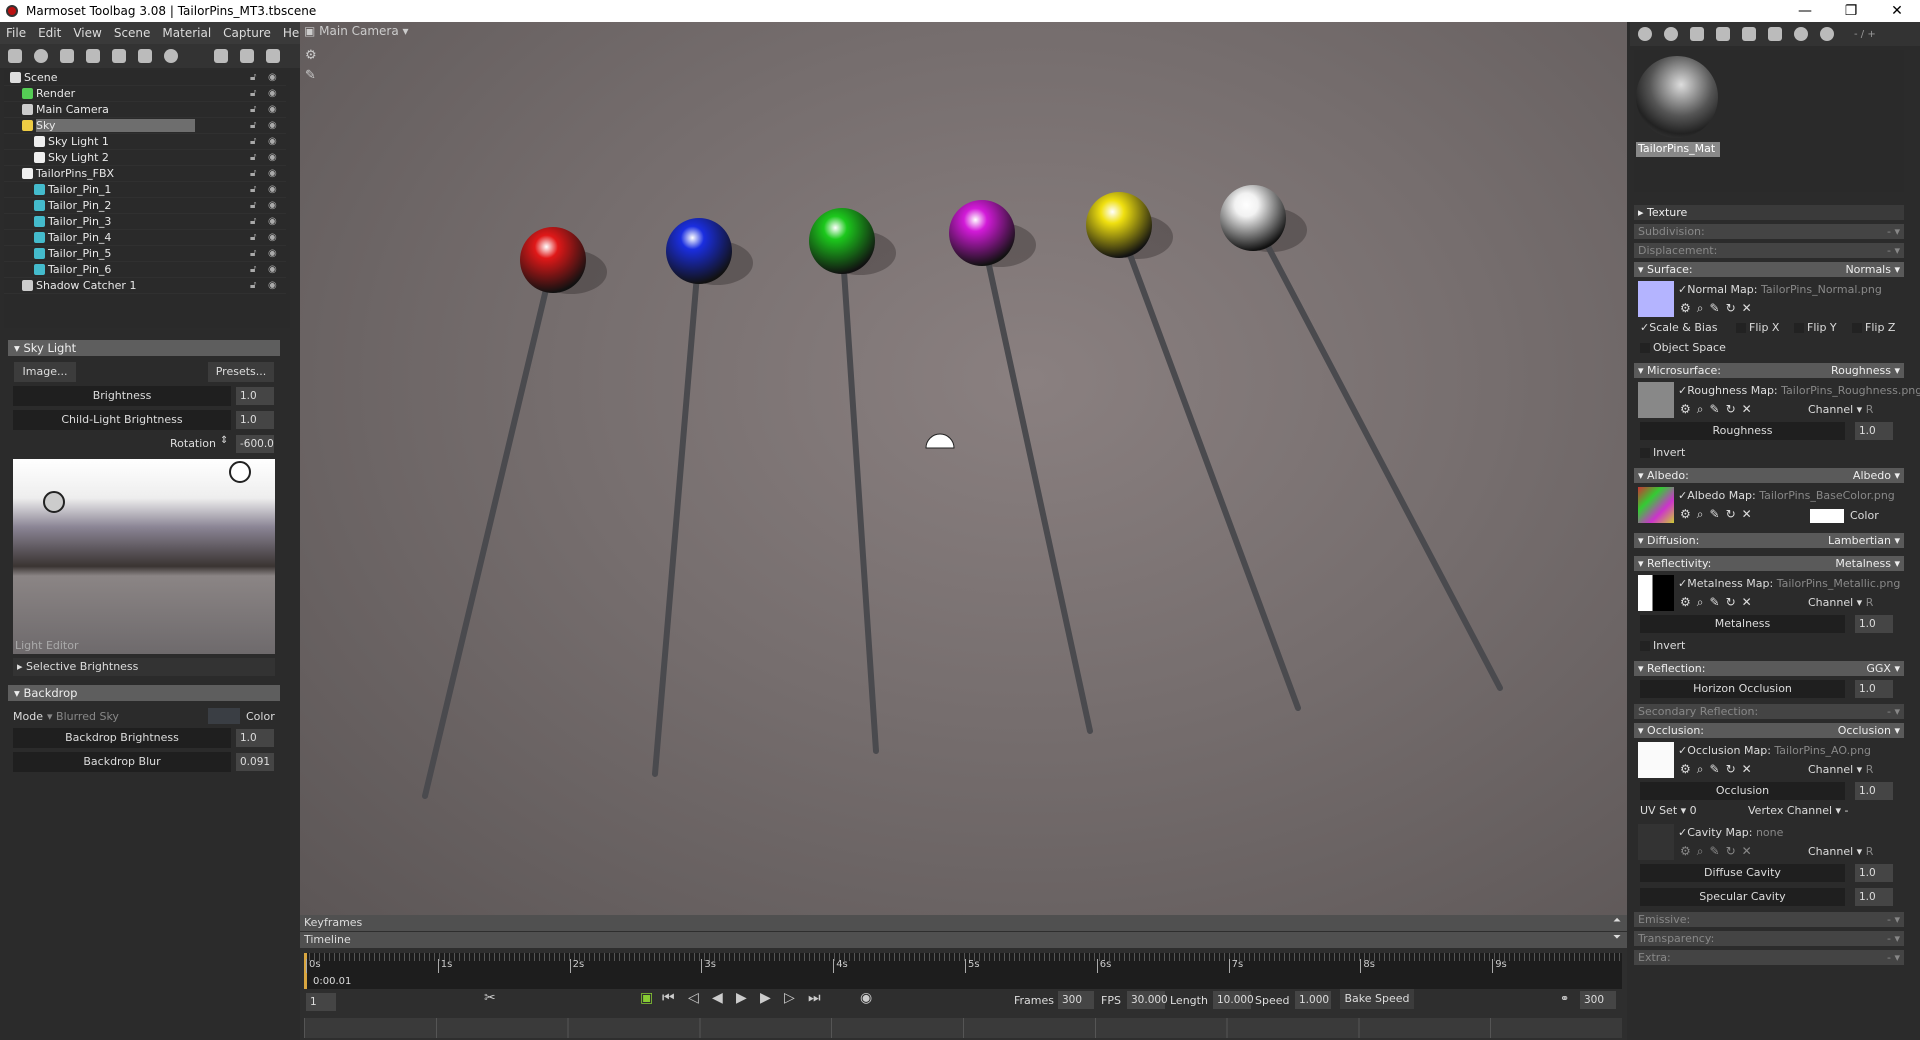  Describe the element at coordinates (1798, 810) in the screenshot. I see `vertex-channel-dropdown: Vertex Channel ▾ -` at that location.